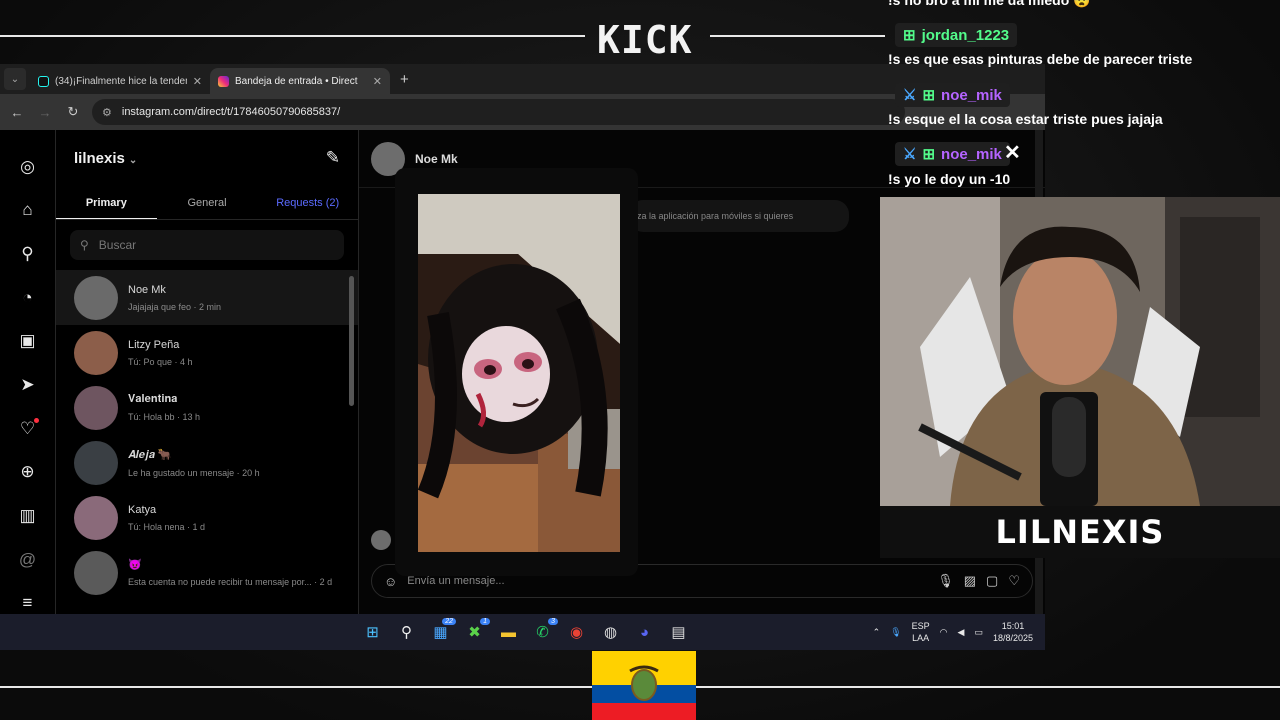 This screenshot has width=1280, height=720. What do you see at coordinates (207, 158) in the screenshot?
I see `inbox-header: lilnexis ⌄ ✎` at bounding box center [207, 158].